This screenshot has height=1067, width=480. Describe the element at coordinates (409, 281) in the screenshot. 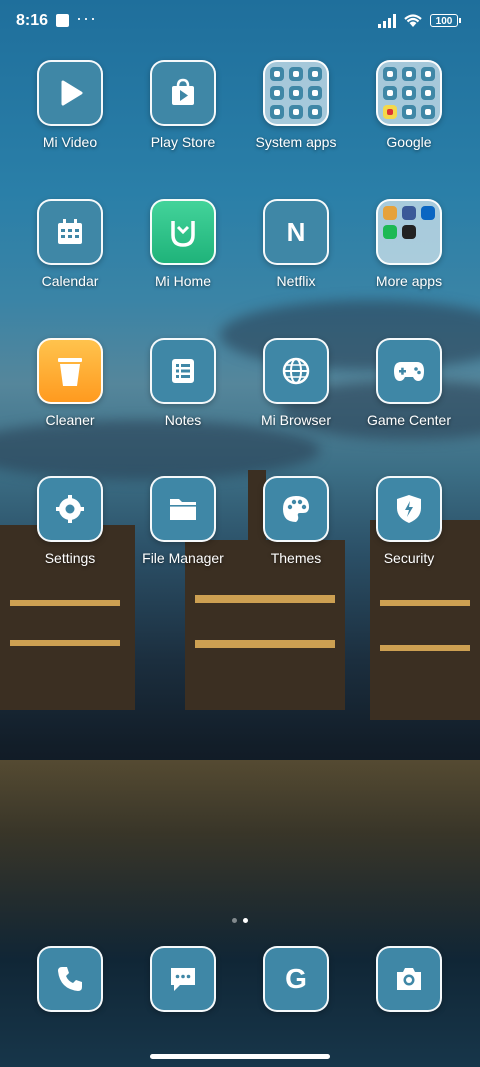

I see `app-label: More apps` at that location.